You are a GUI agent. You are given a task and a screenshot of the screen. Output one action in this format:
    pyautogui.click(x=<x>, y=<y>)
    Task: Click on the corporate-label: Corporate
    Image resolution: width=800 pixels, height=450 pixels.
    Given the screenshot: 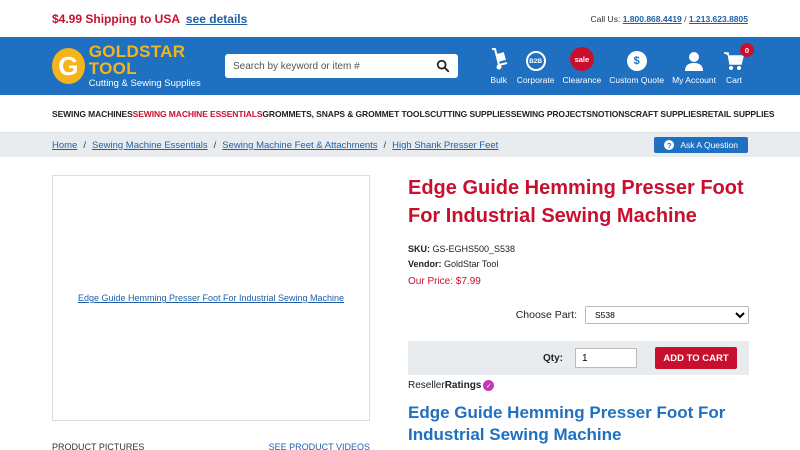 What is the action you would take?
    pyautogui.click(x=535, y=80)
    